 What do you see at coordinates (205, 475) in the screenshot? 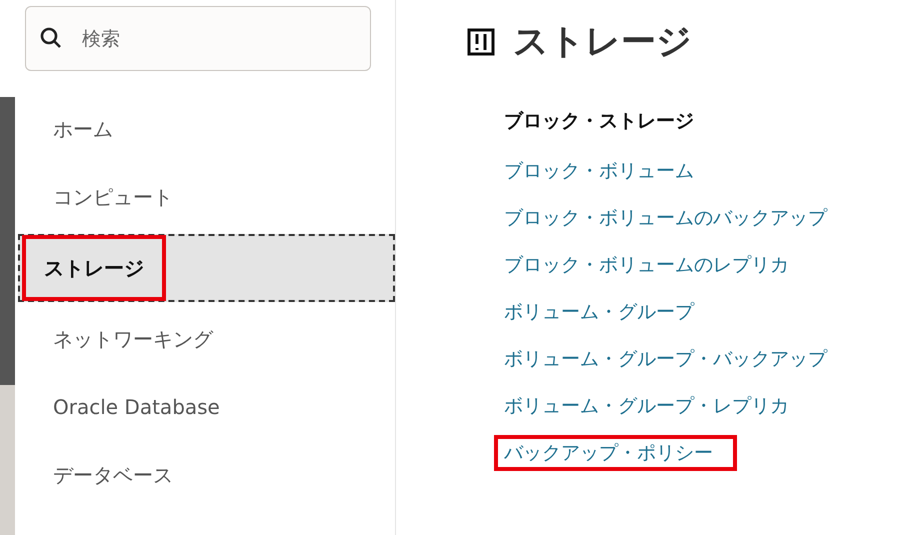
I see `sidebar-item: データベース` at bounding box center [205, 475].